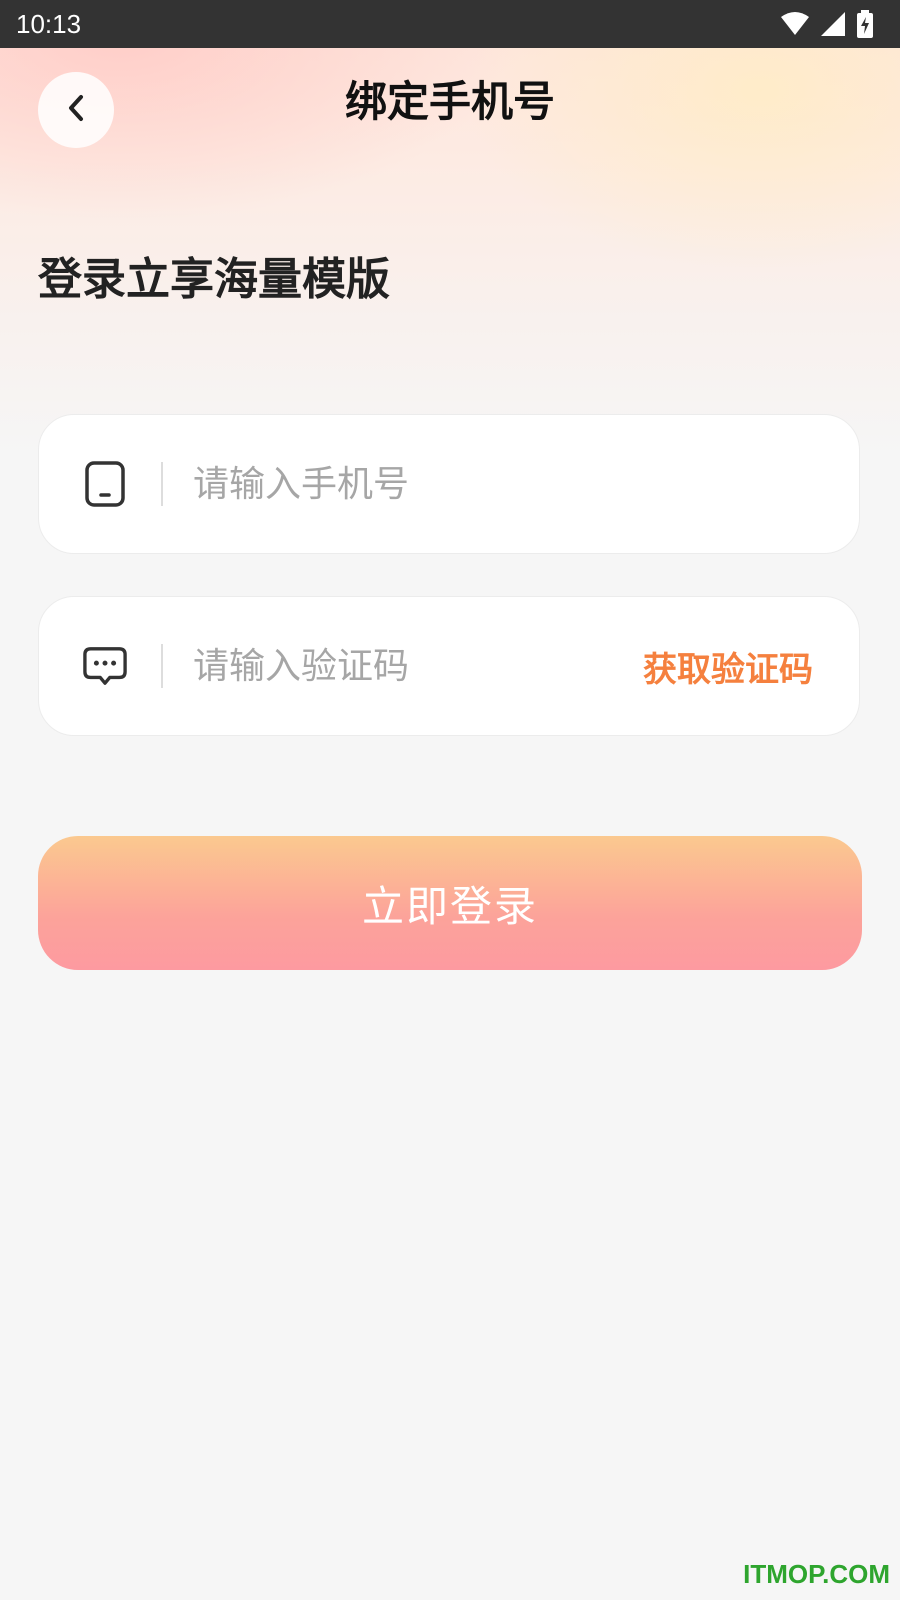  Describe the element at coordinates (816, 1574) in the screenshot. I see `watermark: ITMOP.COM` at that location.